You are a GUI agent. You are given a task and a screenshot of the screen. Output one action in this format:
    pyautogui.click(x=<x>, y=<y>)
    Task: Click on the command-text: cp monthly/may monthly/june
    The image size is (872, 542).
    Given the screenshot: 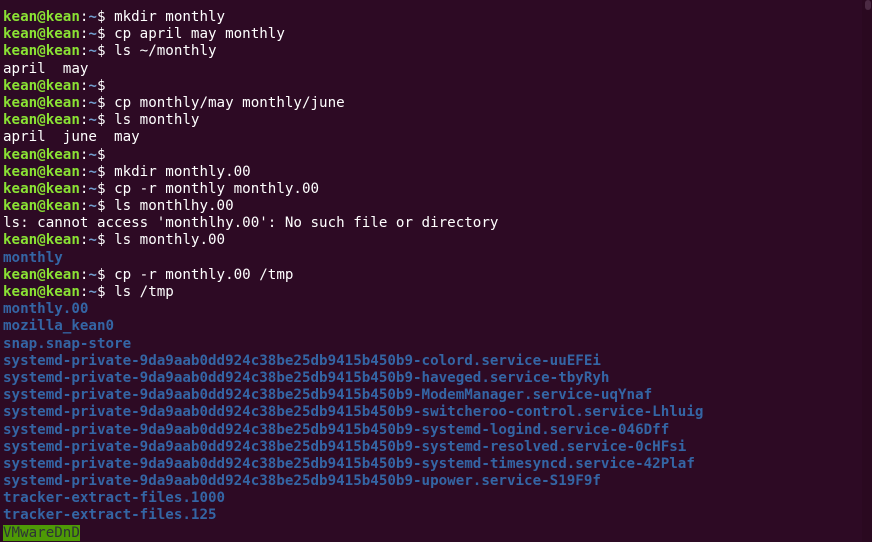 What is the action you would take?
    pyautogui.click(x=229, y=102)
    